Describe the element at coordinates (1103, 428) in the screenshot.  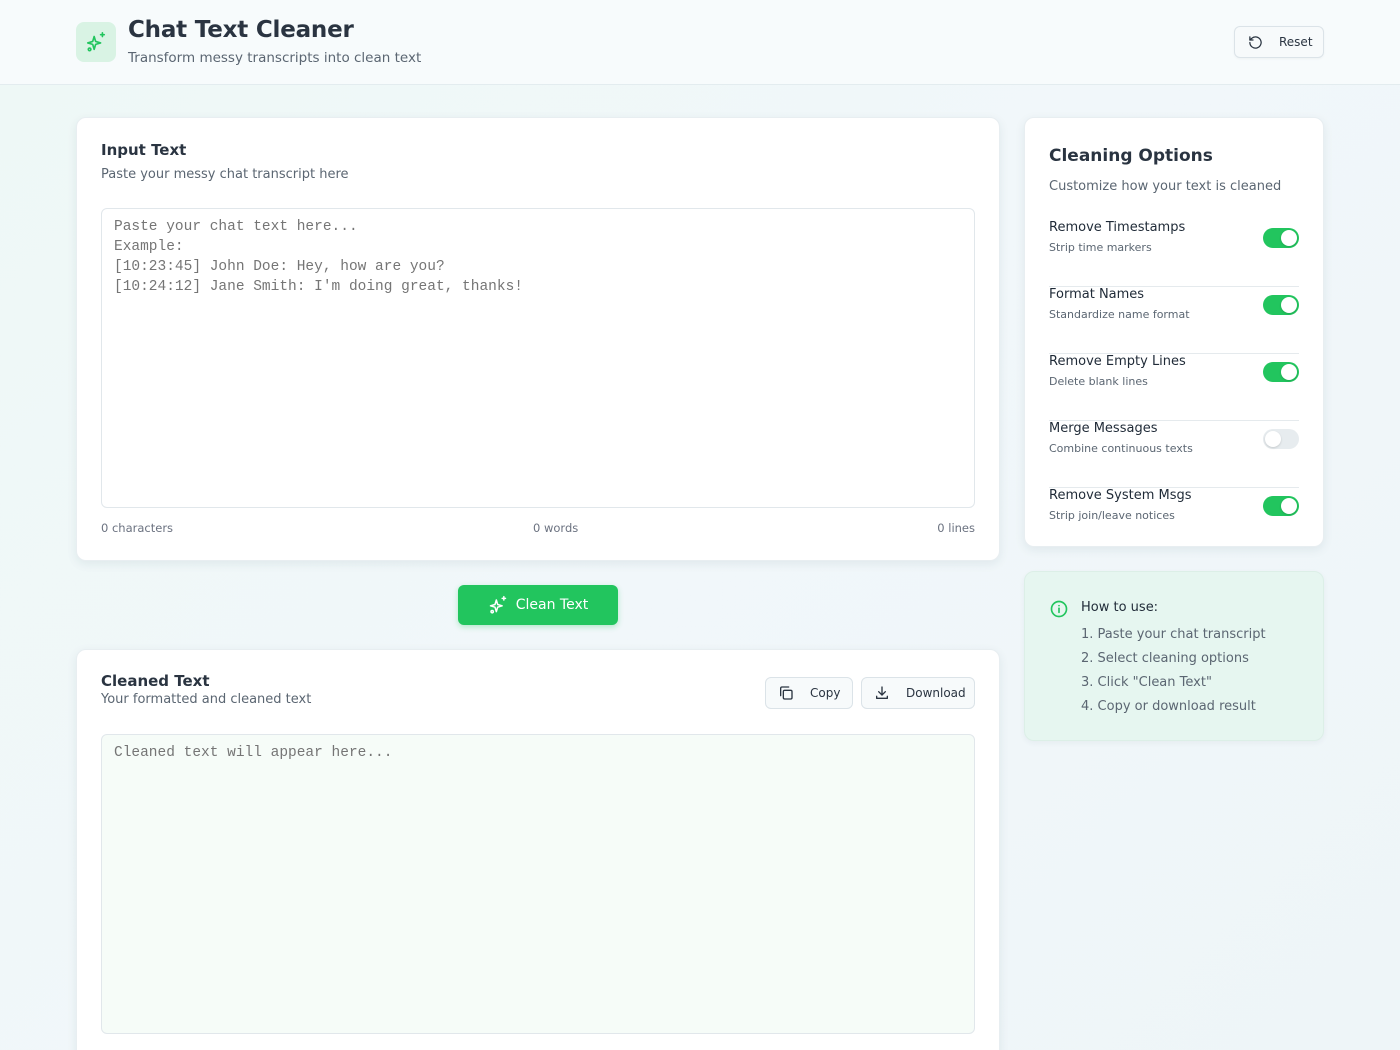
I see `option-label: Merge Messages` at that location.